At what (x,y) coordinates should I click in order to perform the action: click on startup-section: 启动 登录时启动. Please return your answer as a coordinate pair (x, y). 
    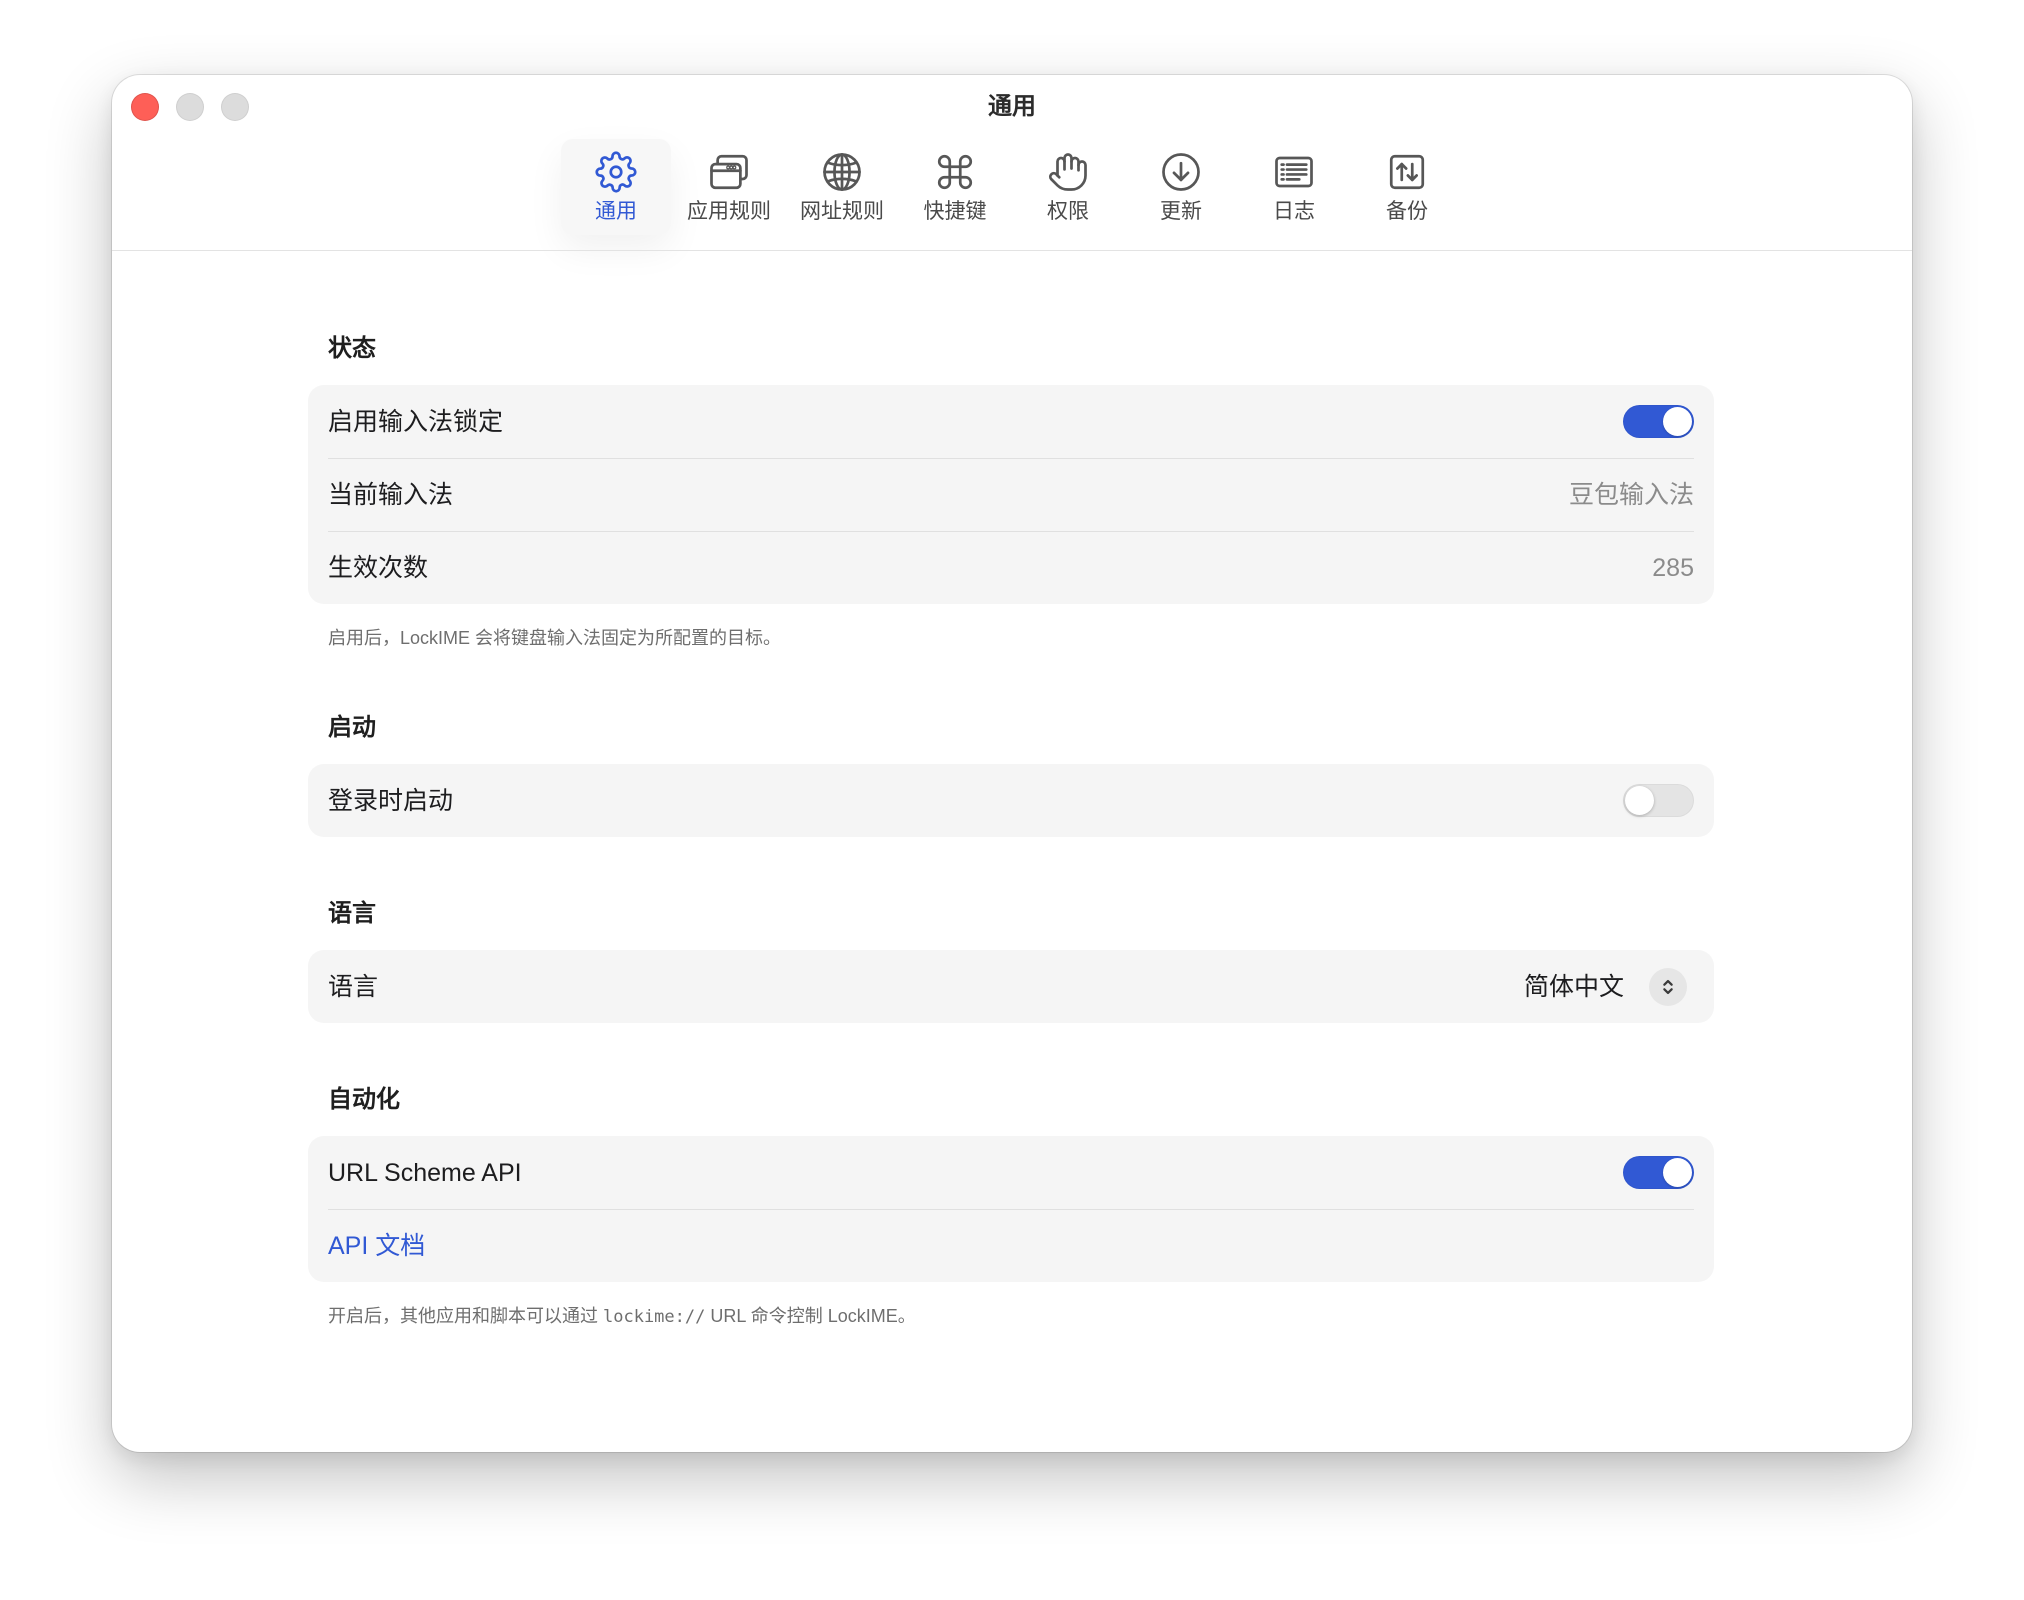
    Looking at the image, I should click on (1011, 775).